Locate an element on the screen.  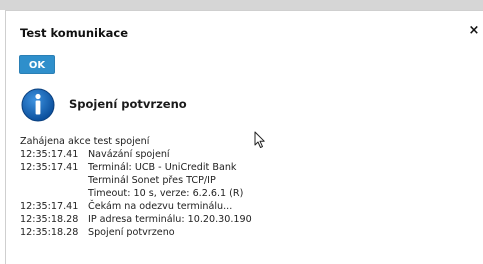
log-text: Terminál: UCB - UniCredit Bank is located at coordinates (162, 167).